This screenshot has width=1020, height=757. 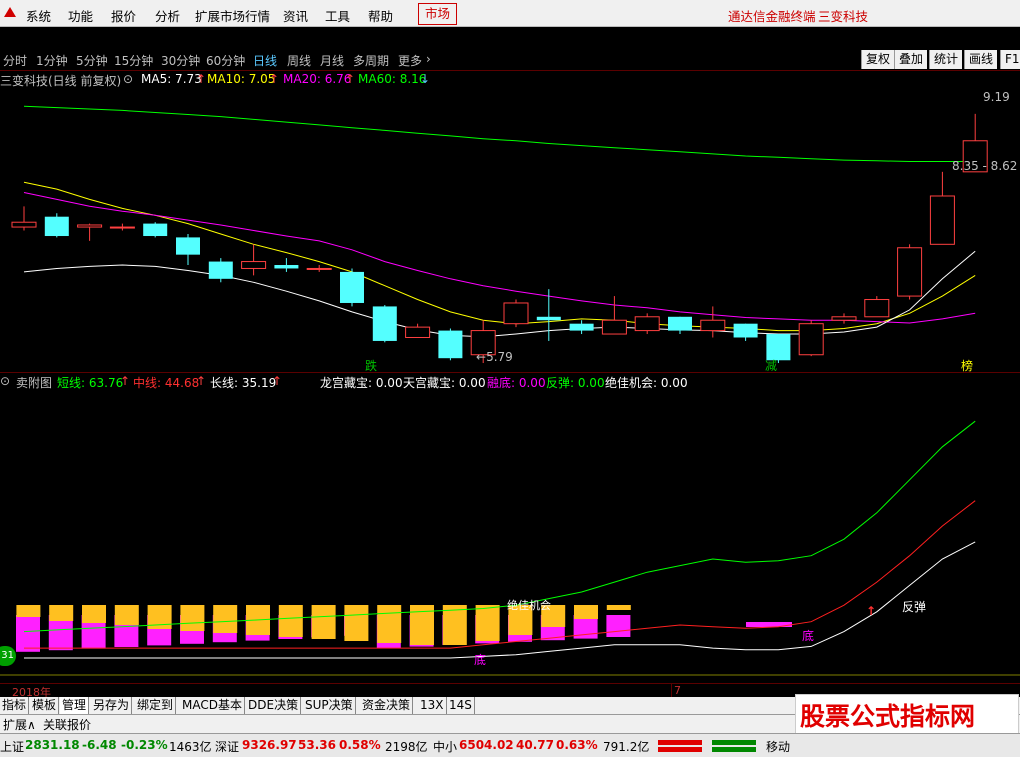 I want to click on period-more: 更多, so click(x=410, y=60).